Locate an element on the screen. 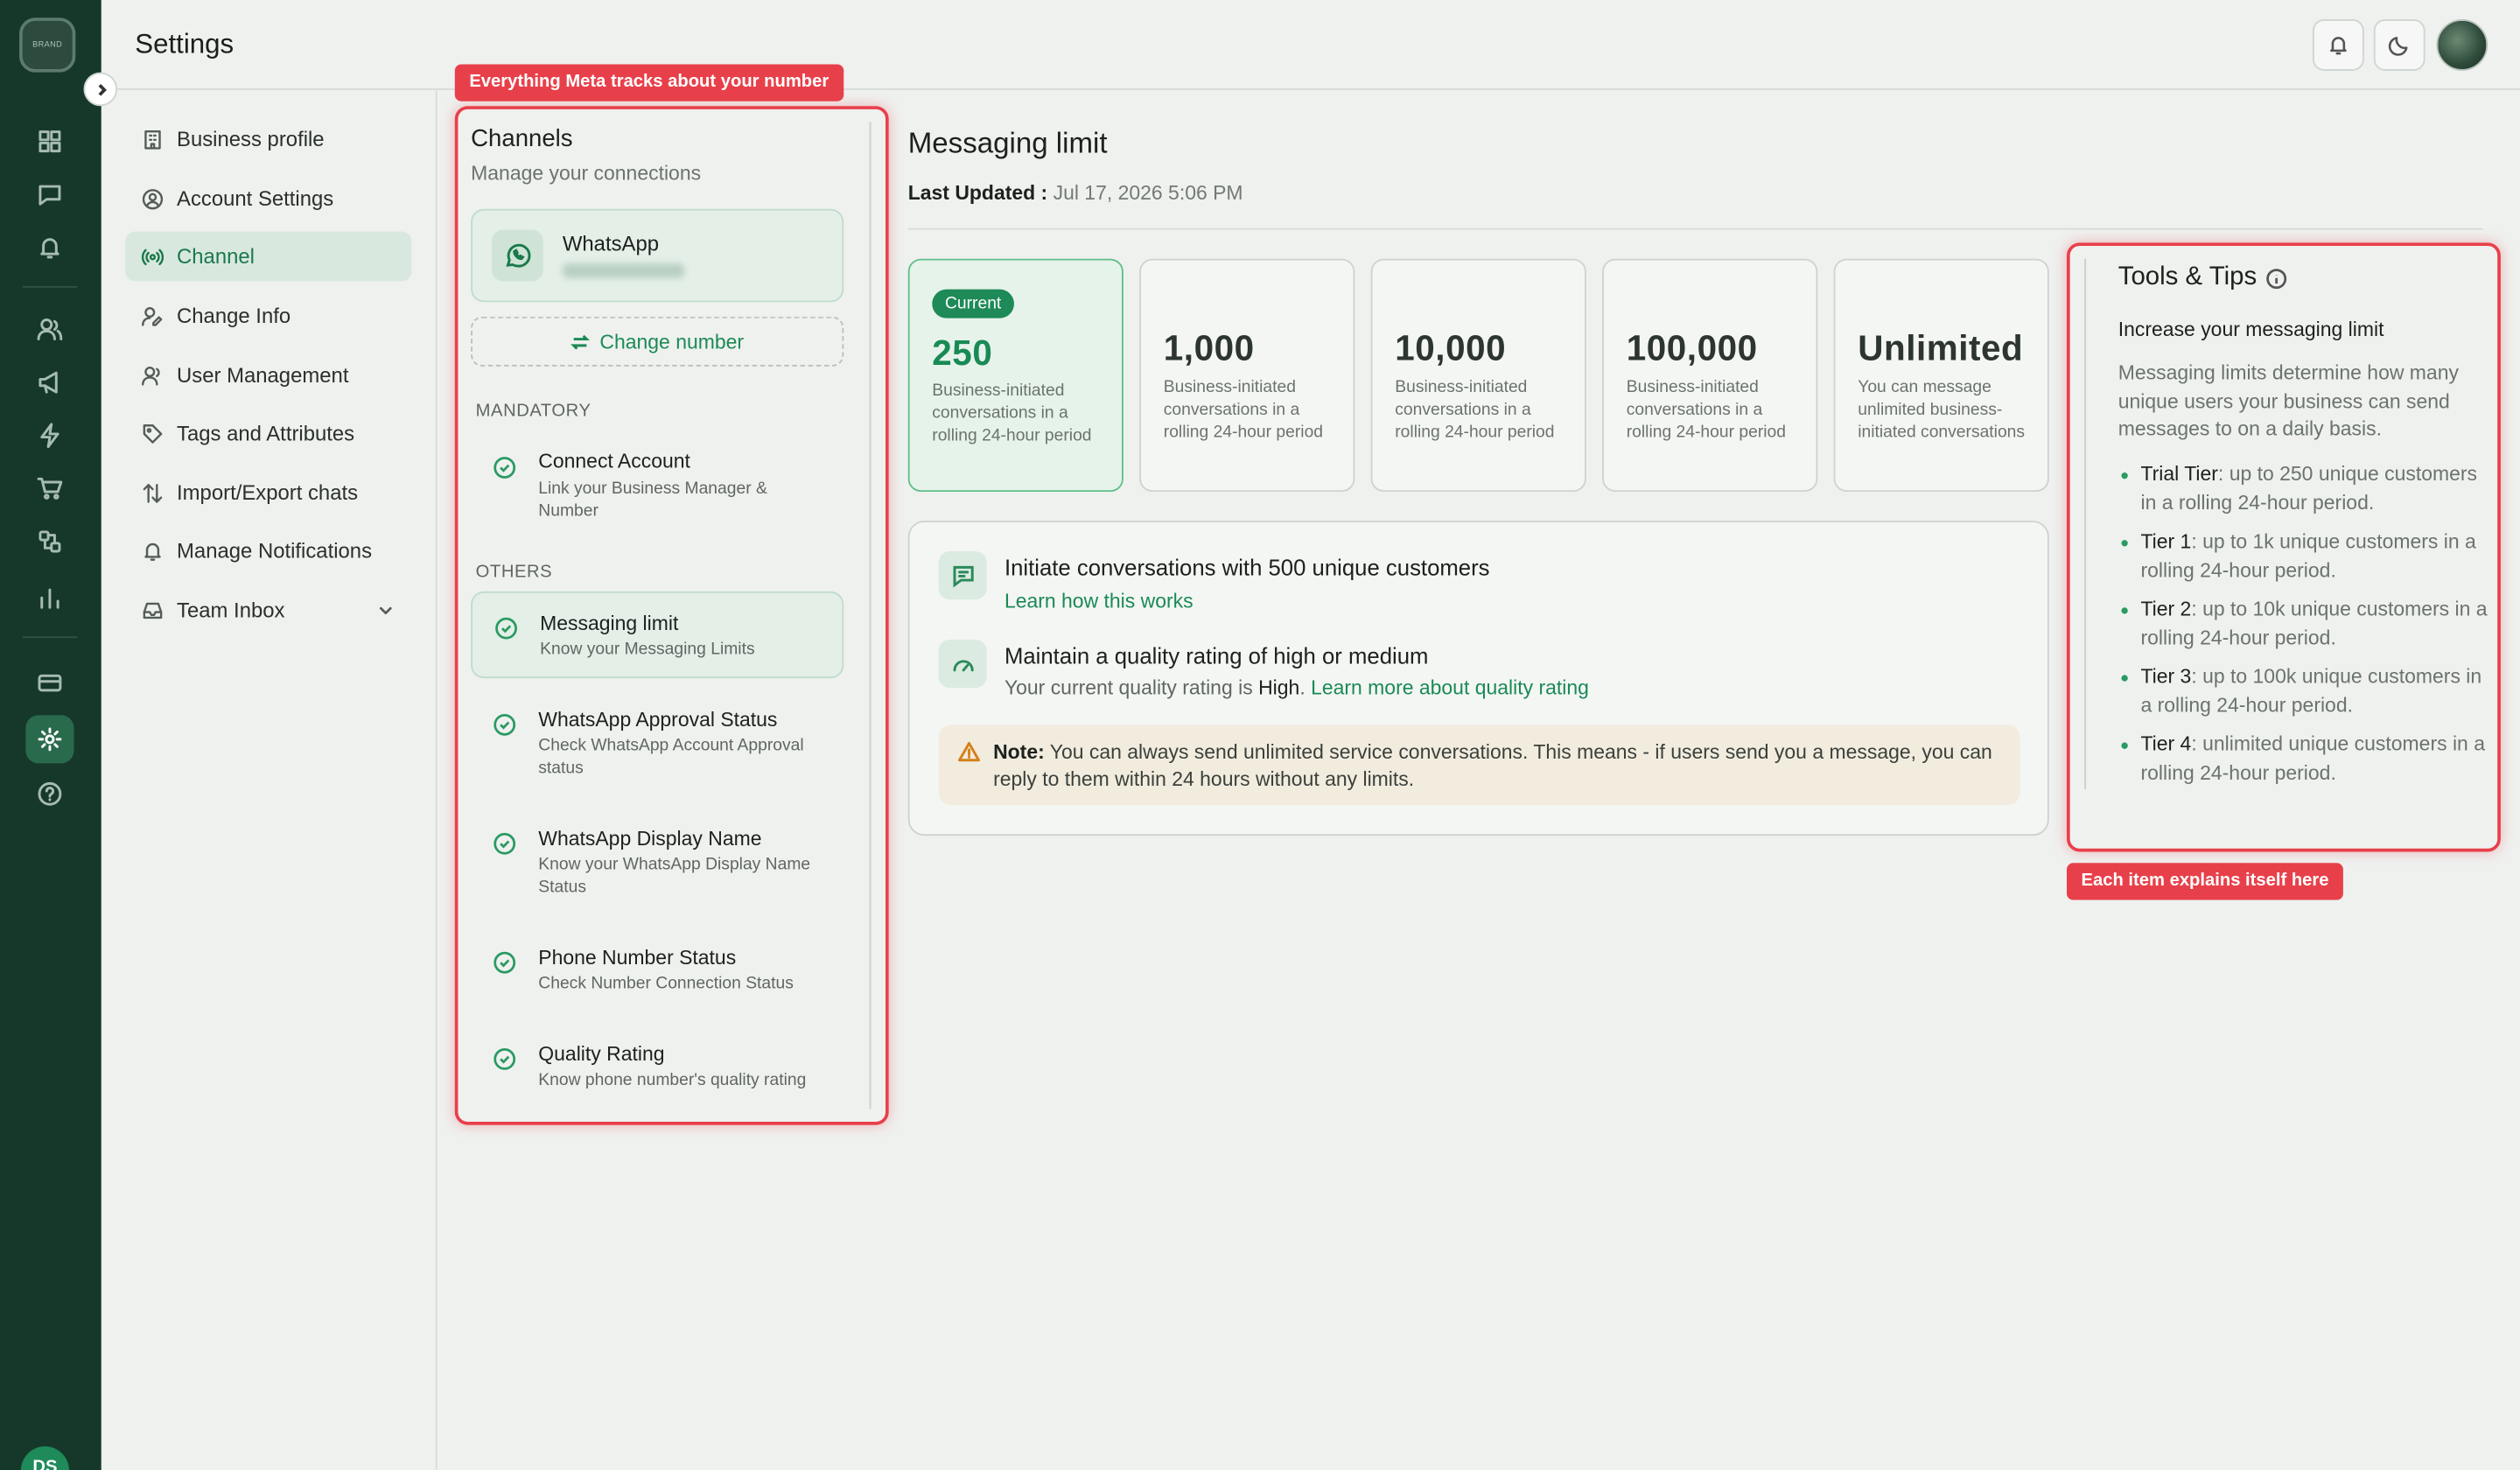 Image resolution: width=2520 pixels, height=1470 pixels. last-updated-value: Jul 17, 2026 5:06 PM is located at coordinates (1148, 193).